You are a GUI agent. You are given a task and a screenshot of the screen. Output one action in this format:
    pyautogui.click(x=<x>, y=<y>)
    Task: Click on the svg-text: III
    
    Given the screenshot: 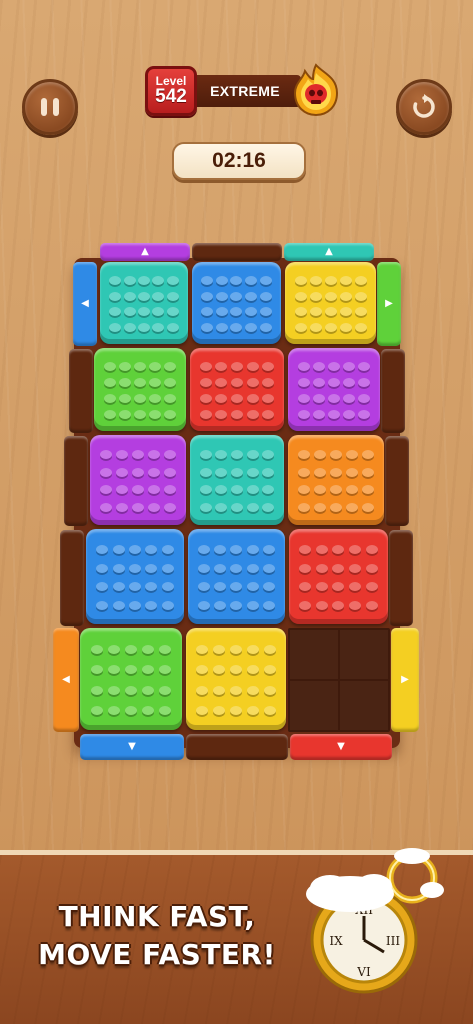 What is the action you would take?
    pyautogui.click(x=393, y=941)
    